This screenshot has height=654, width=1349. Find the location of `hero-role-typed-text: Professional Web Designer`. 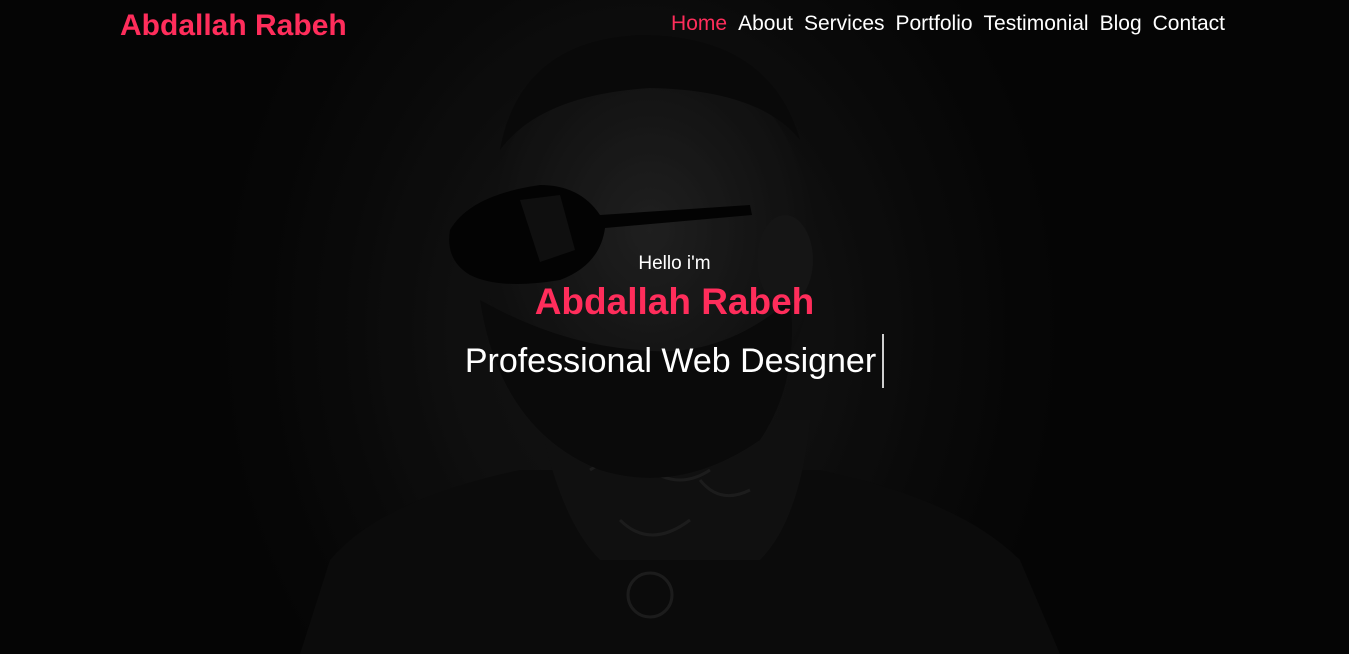

hero-role-typed-text: Professional Web Designer is located at coordinates (670, 361).